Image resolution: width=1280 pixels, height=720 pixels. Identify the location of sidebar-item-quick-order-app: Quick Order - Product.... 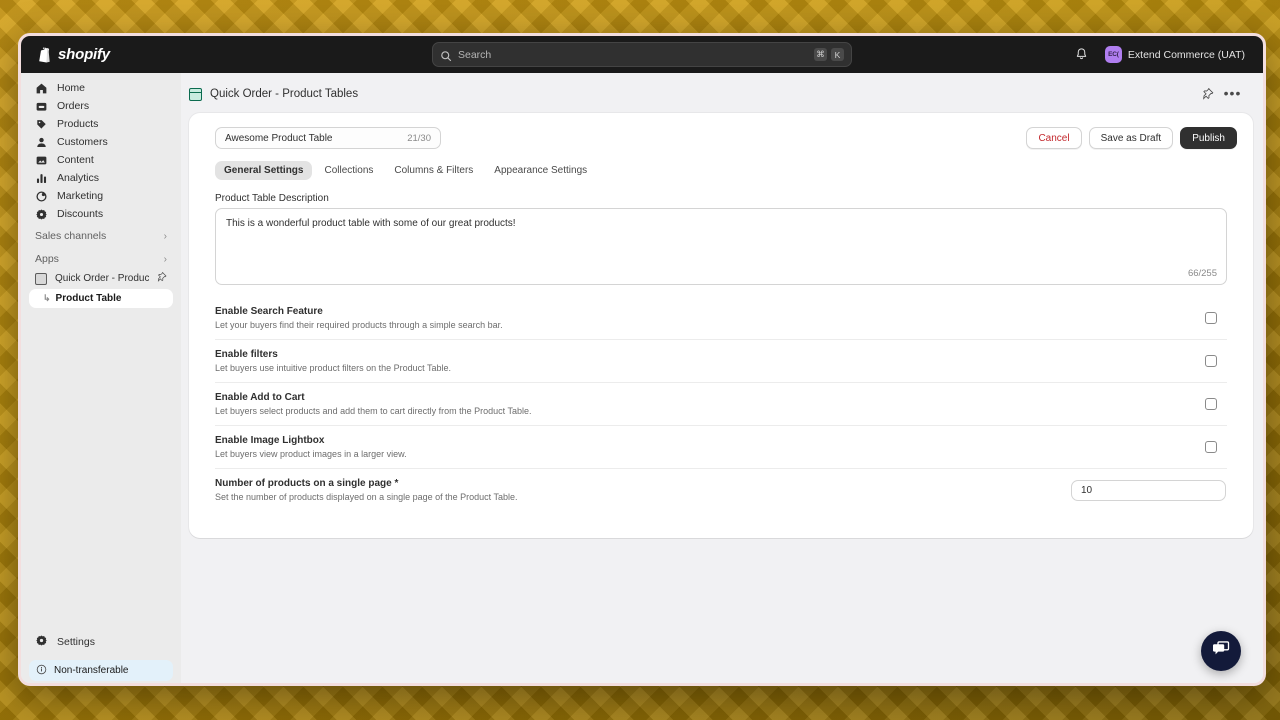
(101, 278).